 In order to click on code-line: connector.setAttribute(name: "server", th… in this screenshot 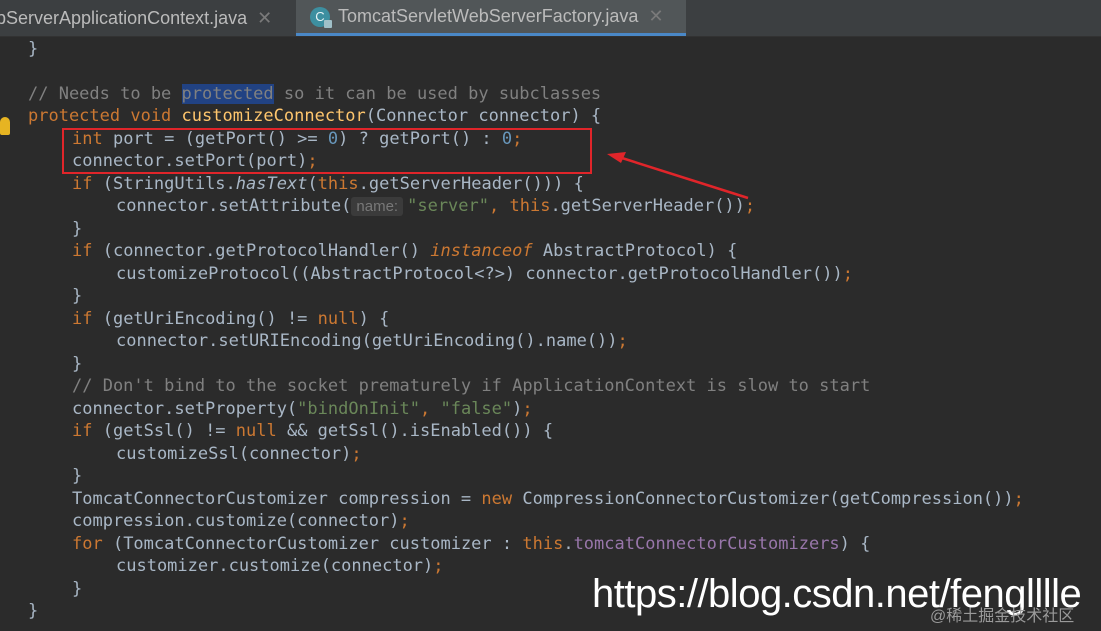, I will do `click(435, 206)`.